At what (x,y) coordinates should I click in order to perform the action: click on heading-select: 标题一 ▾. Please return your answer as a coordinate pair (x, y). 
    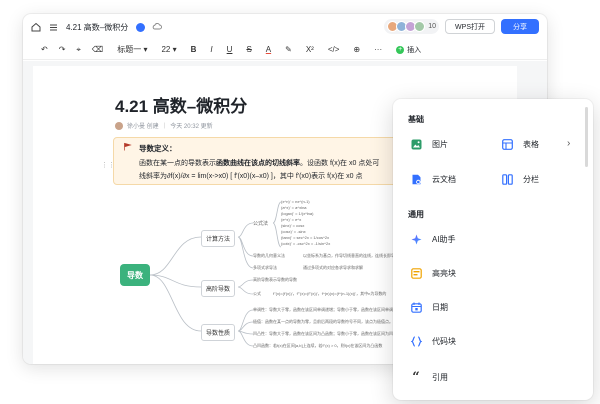
    Looking at the image, I should click on (132, 49).